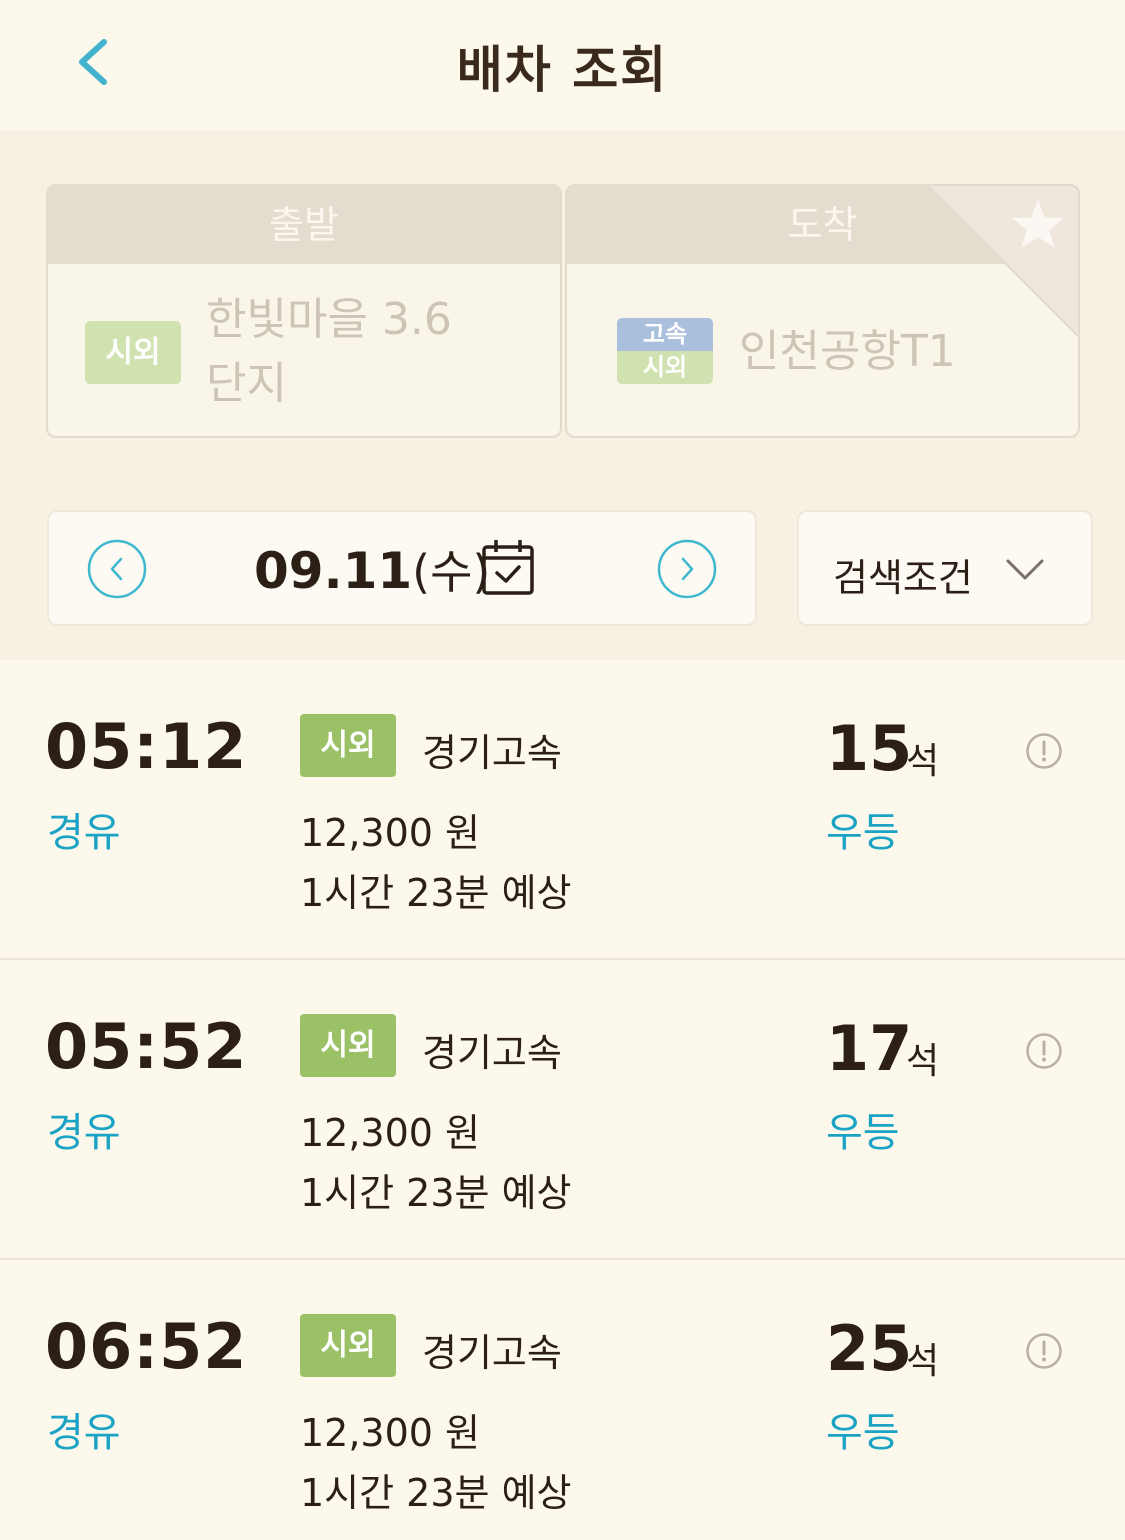 Image resolution: width=1125 pixels, height=1540 pixels. What do you see at coordinates (822, 311) in the screenshot?
I see `arrival-card: 도착 고속 시외 인천공항T1` at bounding box center [822, 311].